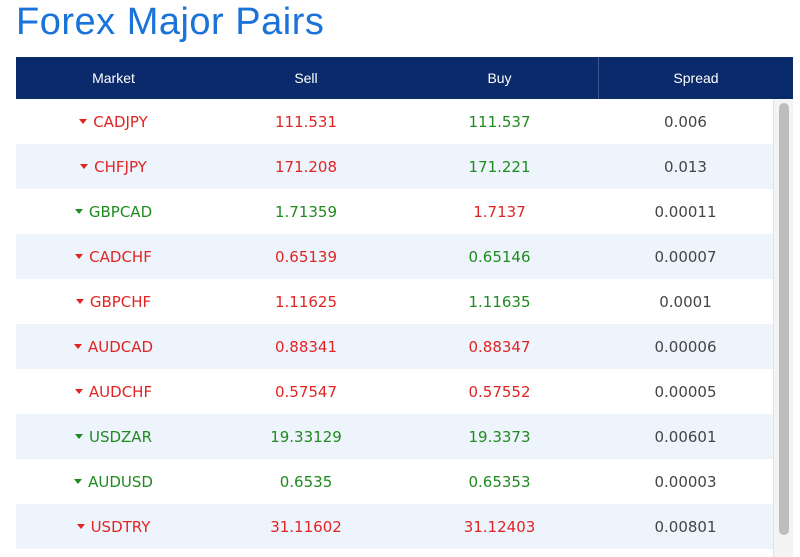  Describe the element at coordinates (306, 436) in the screenshot. I see `sell-price: 19.33129` at that location.